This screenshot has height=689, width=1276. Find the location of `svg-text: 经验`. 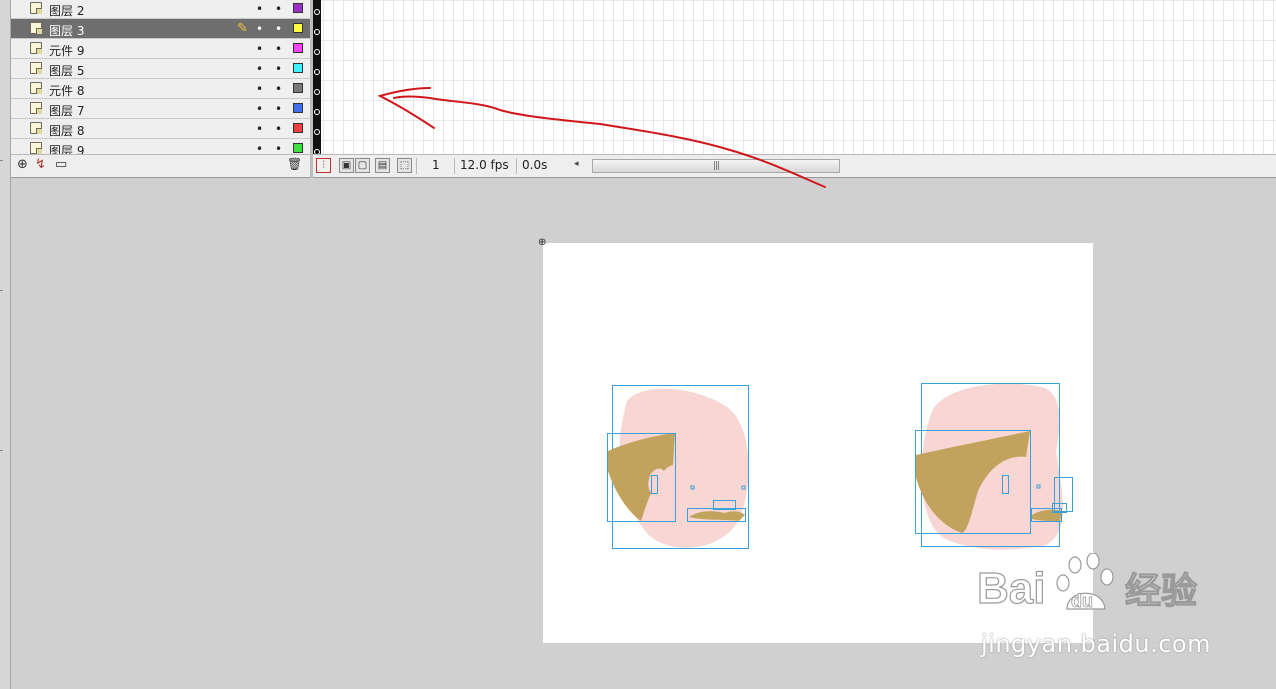

svg-text: 经验 is located at coordinates (1161, 591).